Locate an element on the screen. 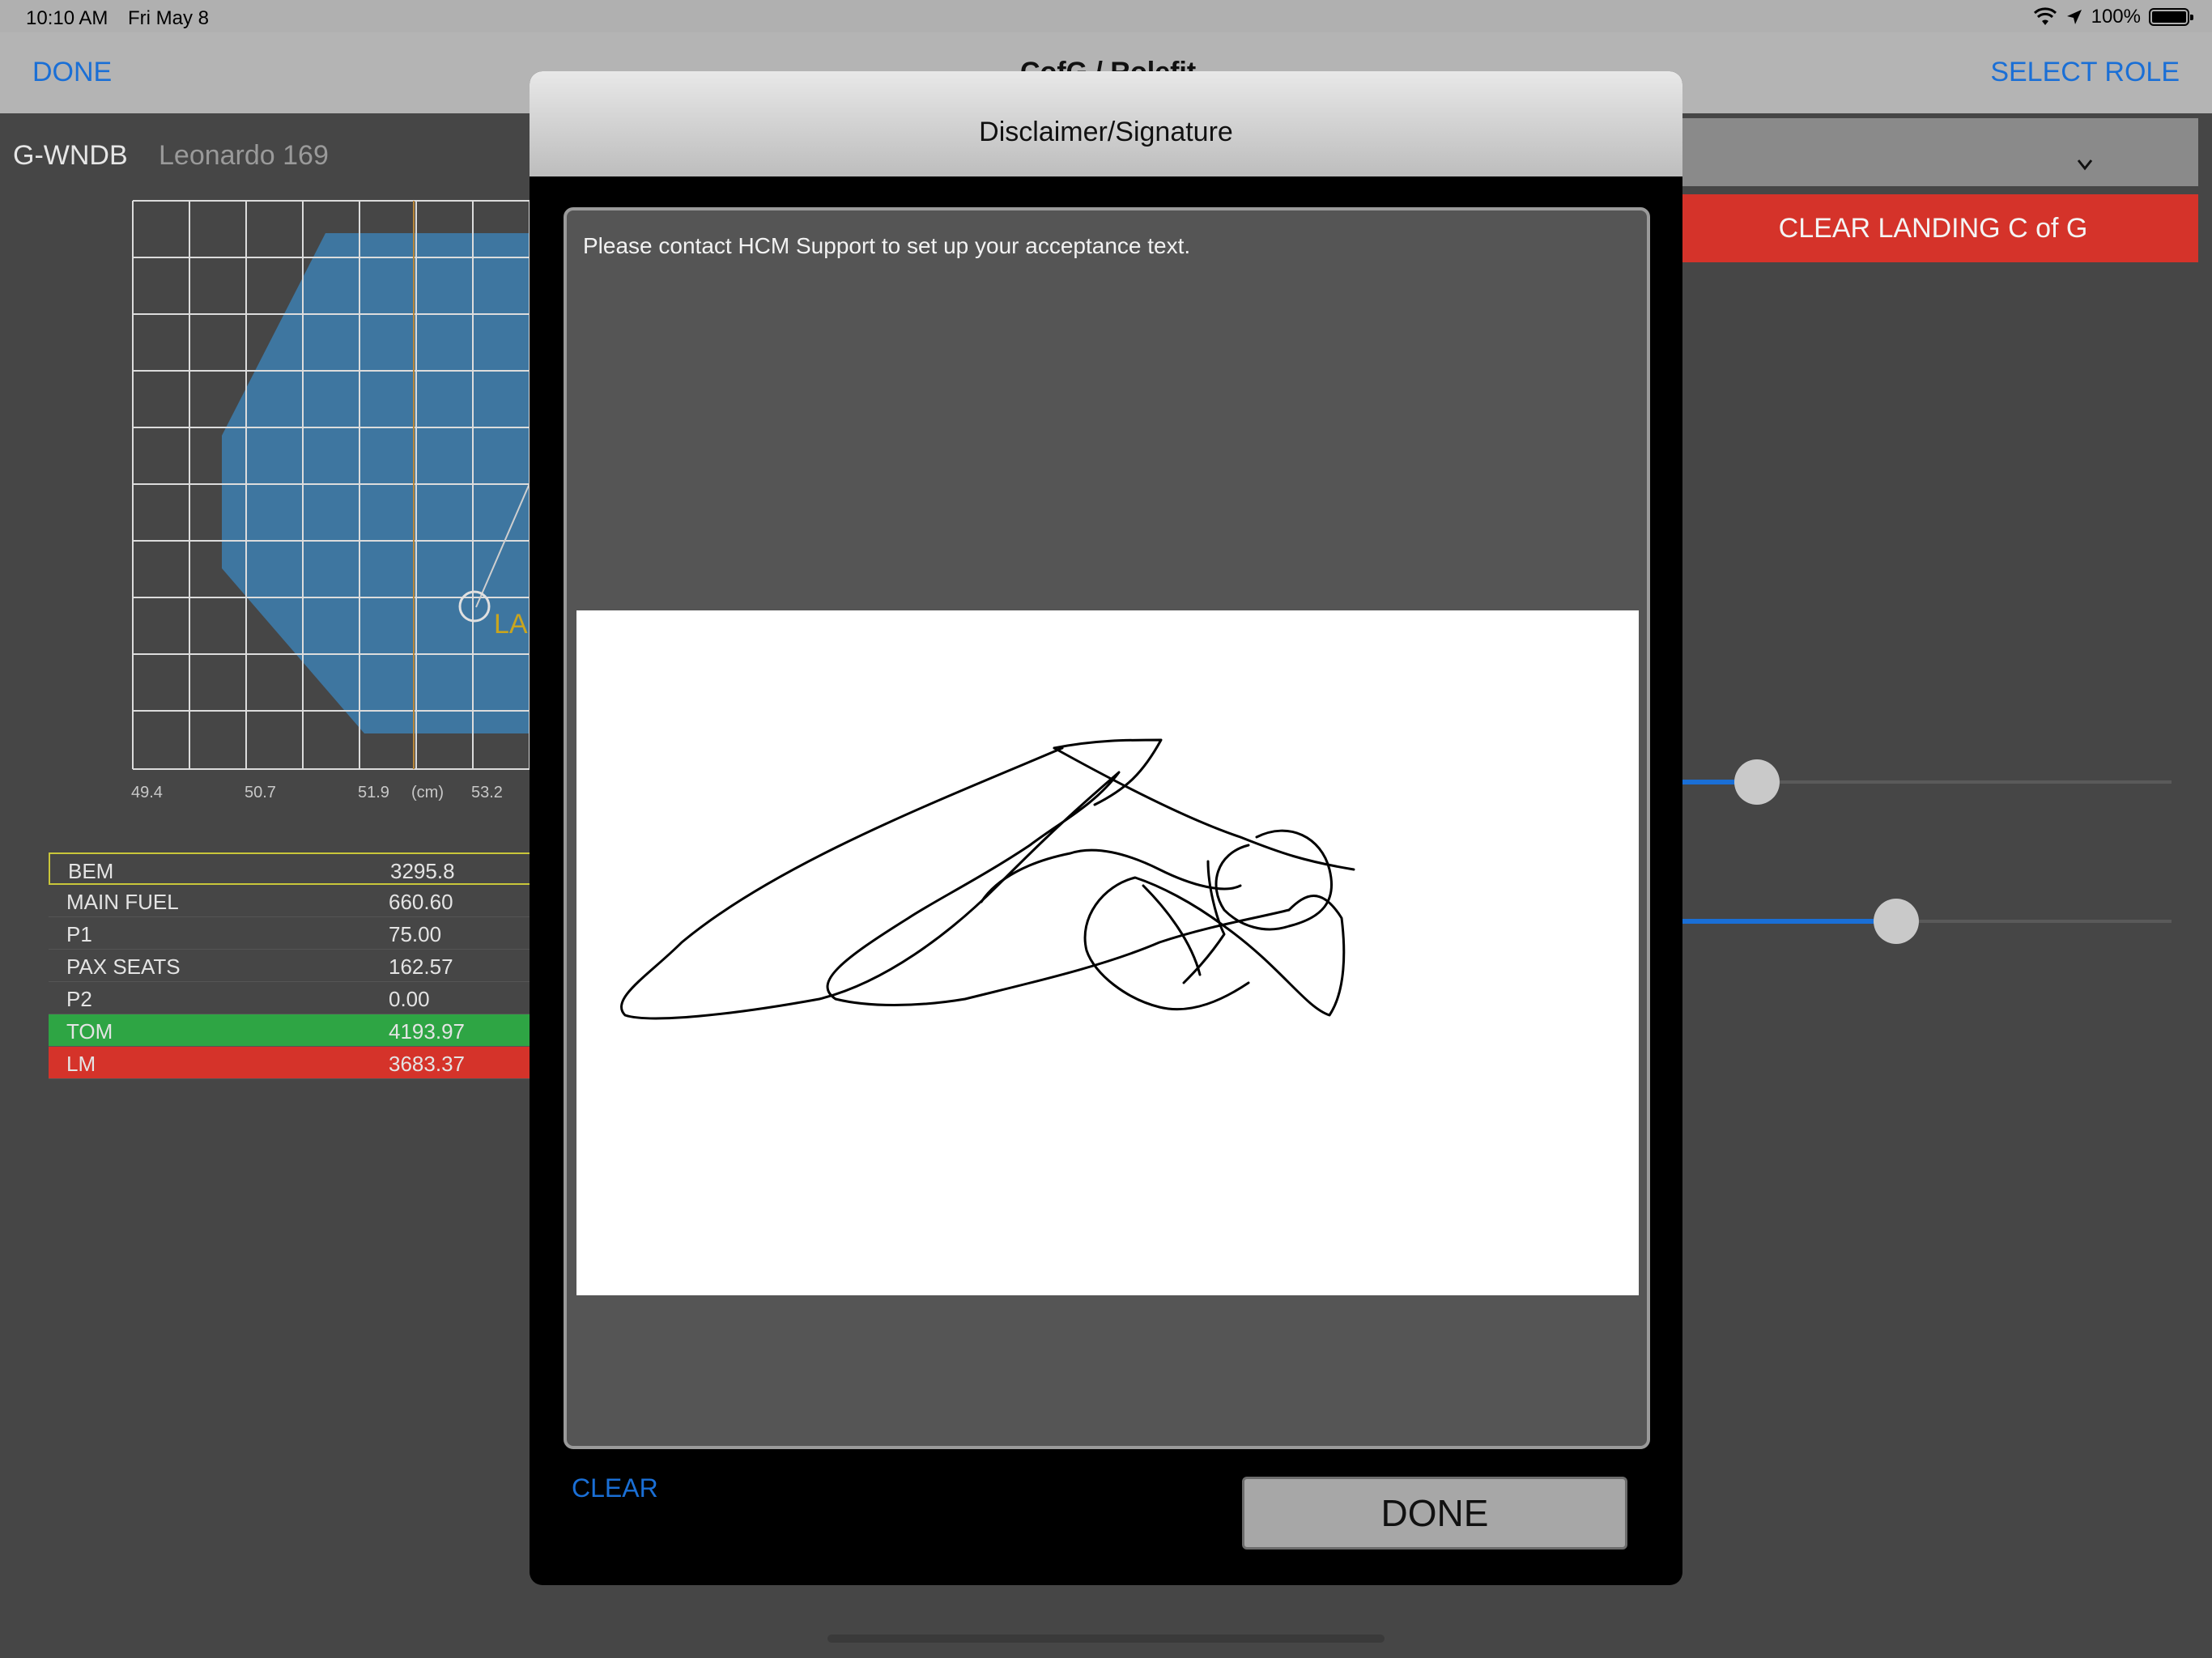  status-bar: 10:10 AM Fri May 8 100% is located at coordinates (1106, 16).